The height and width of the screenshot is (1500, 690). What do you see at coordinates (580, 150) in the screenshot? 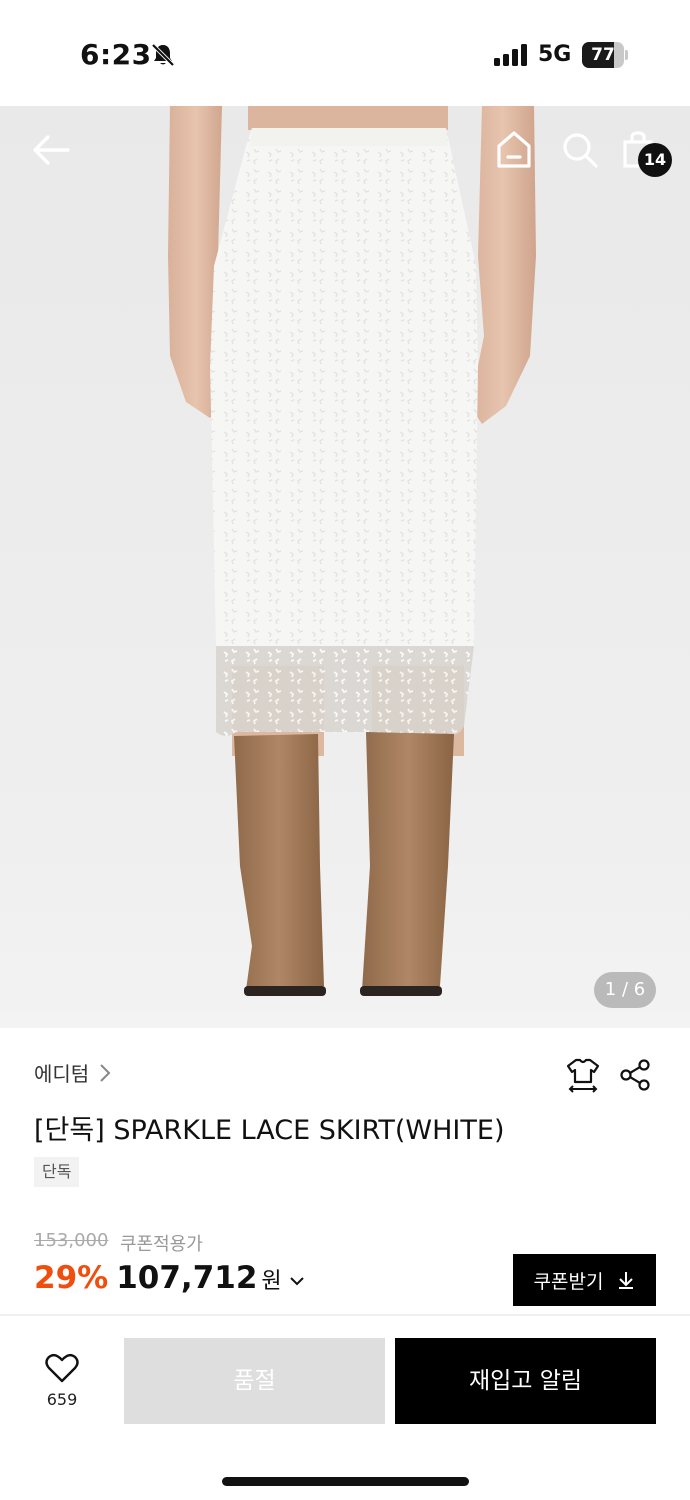
I see `search-icon` at bounding box center [580, 150].